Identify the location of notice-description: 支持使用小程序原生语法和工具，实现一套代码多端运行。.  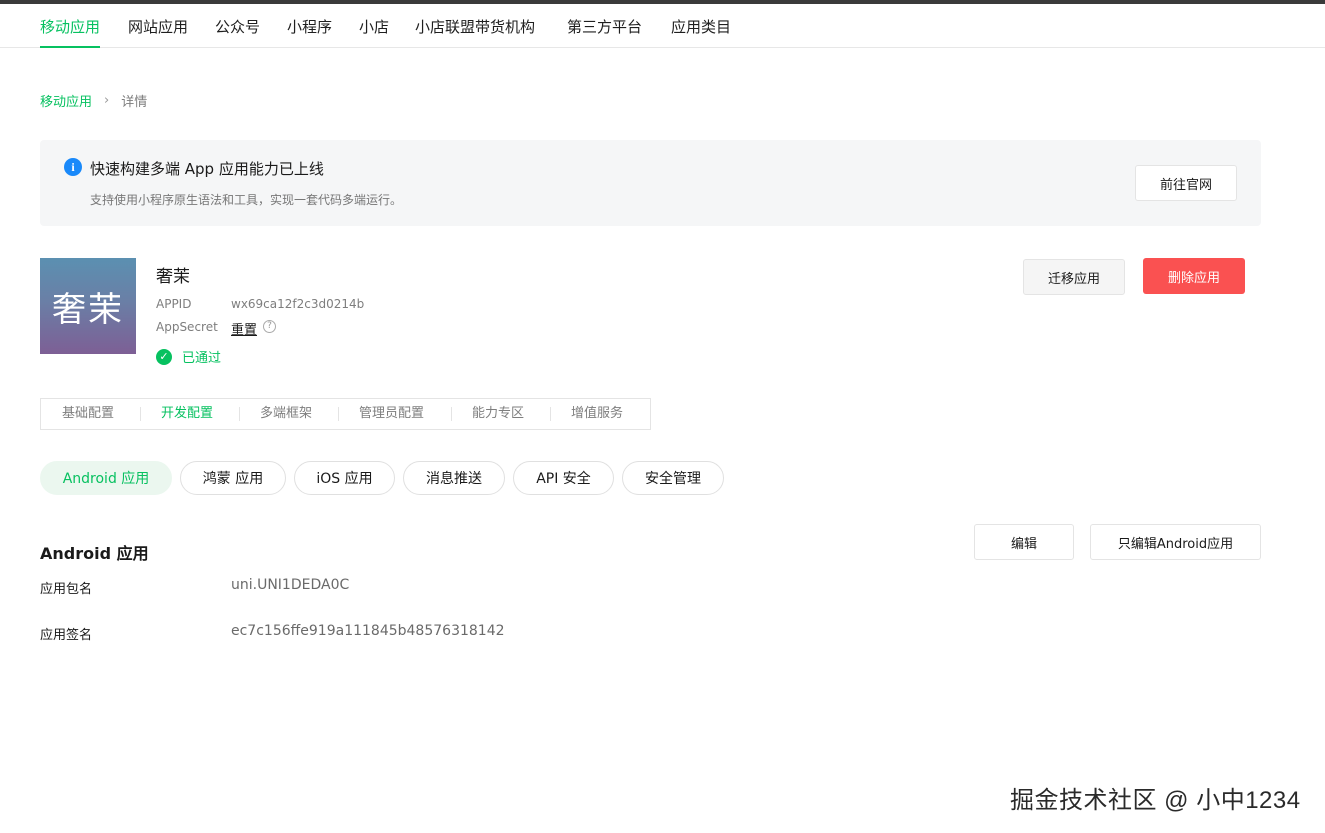
(246, 200).